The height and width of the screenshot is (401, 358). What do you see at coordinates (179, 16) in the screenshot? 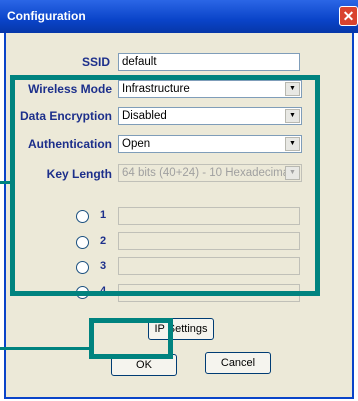
I see `title-bar: Configuration ✕` at bounding box center [179, 16].